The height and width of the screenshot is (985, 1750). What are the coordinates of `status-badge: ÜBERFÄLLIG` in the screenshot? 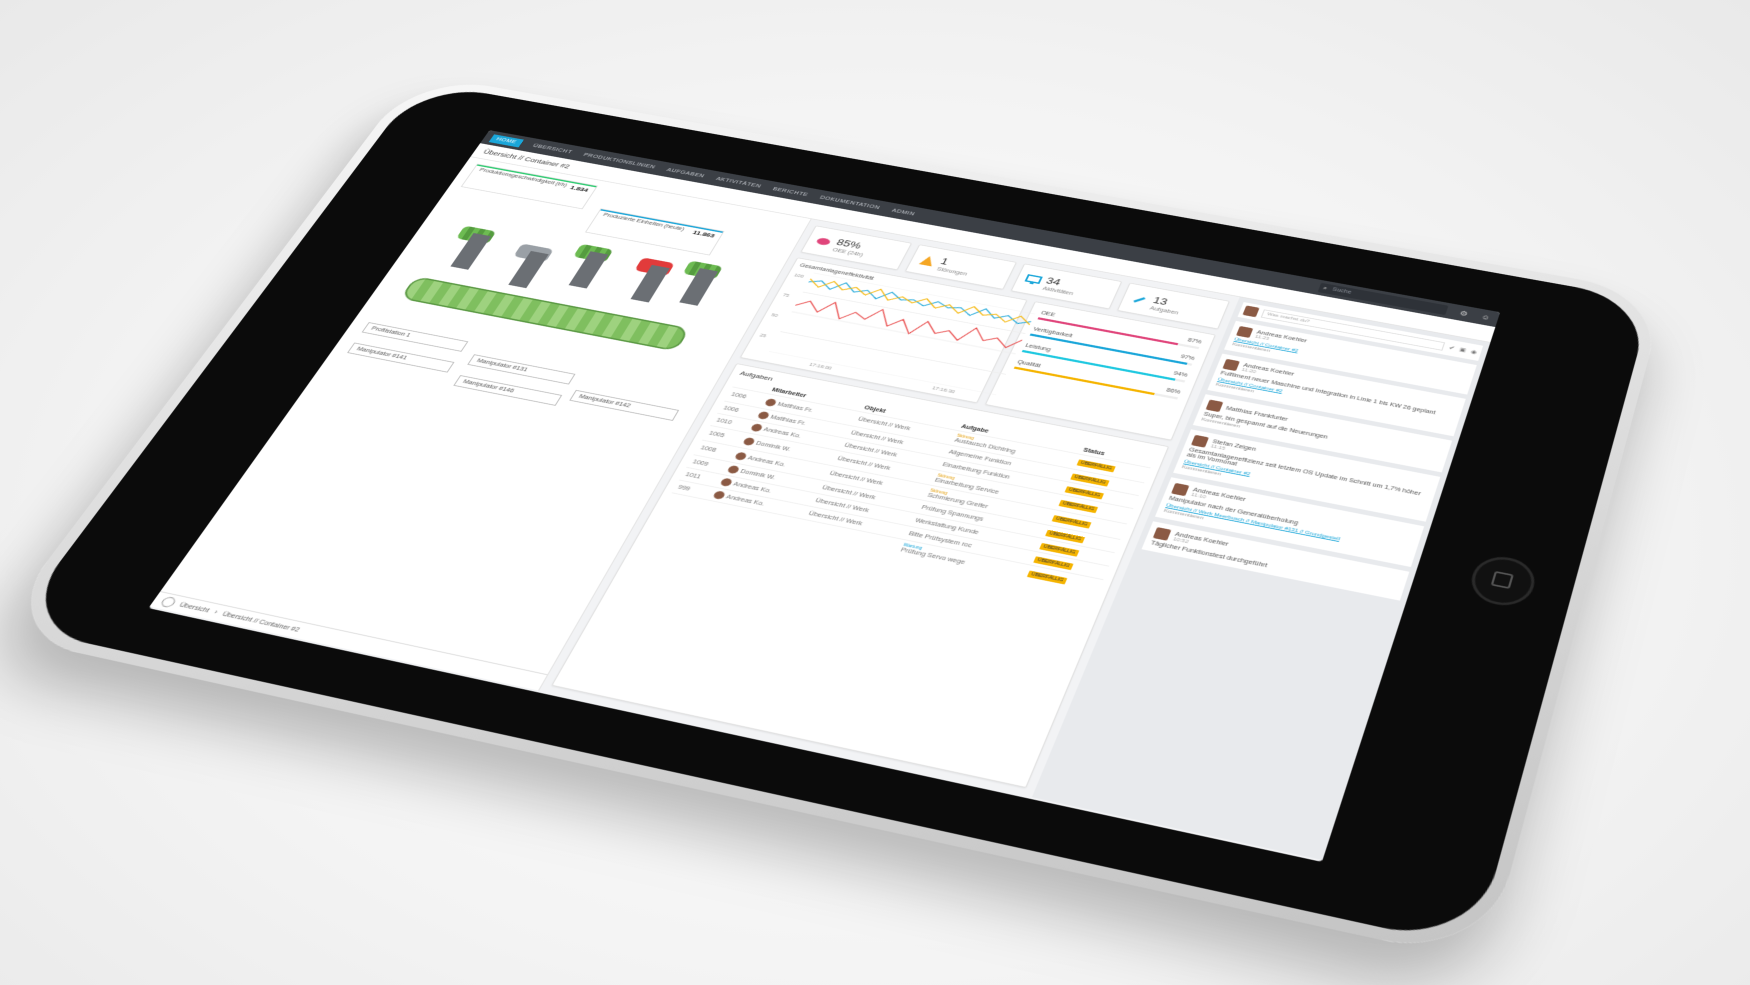 It's located at (1047, 577).